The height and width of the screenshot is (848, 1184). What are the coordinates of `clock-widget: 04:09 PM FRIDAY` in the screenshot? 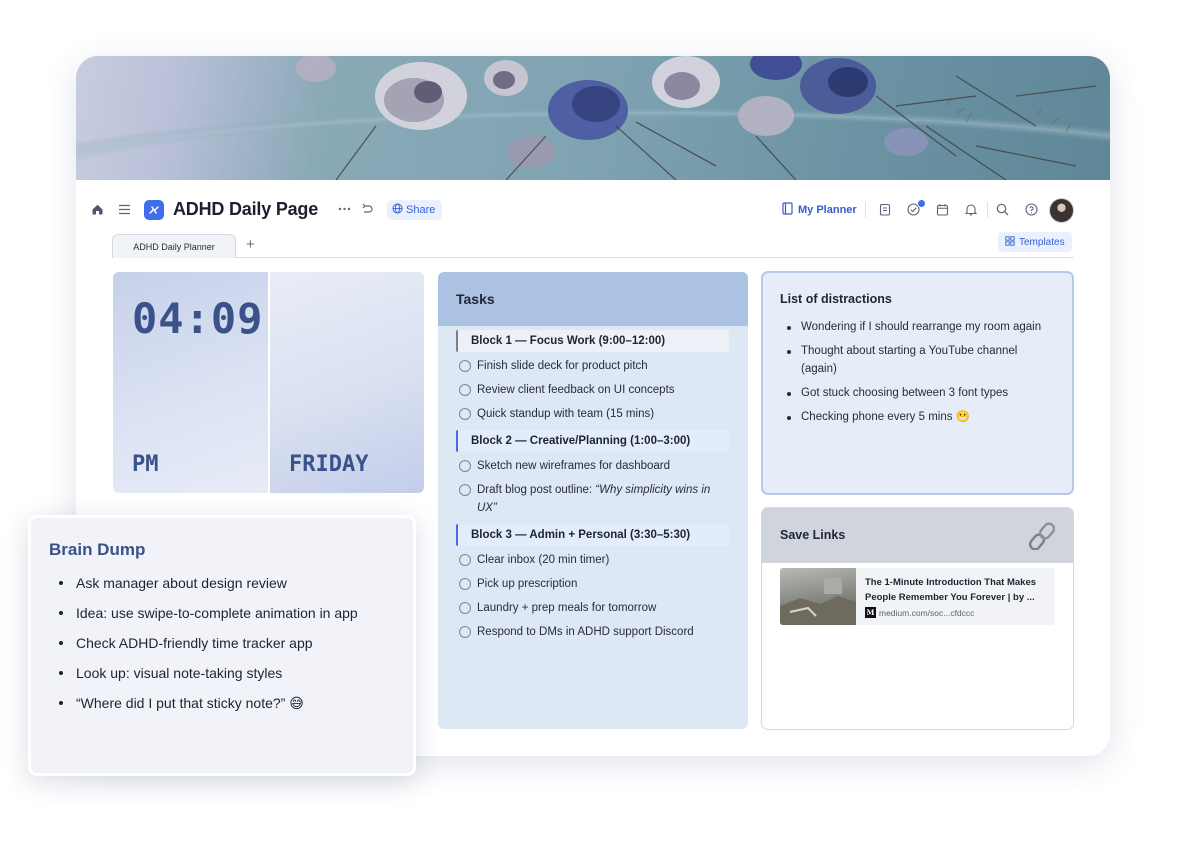 It's located at (268, 382).